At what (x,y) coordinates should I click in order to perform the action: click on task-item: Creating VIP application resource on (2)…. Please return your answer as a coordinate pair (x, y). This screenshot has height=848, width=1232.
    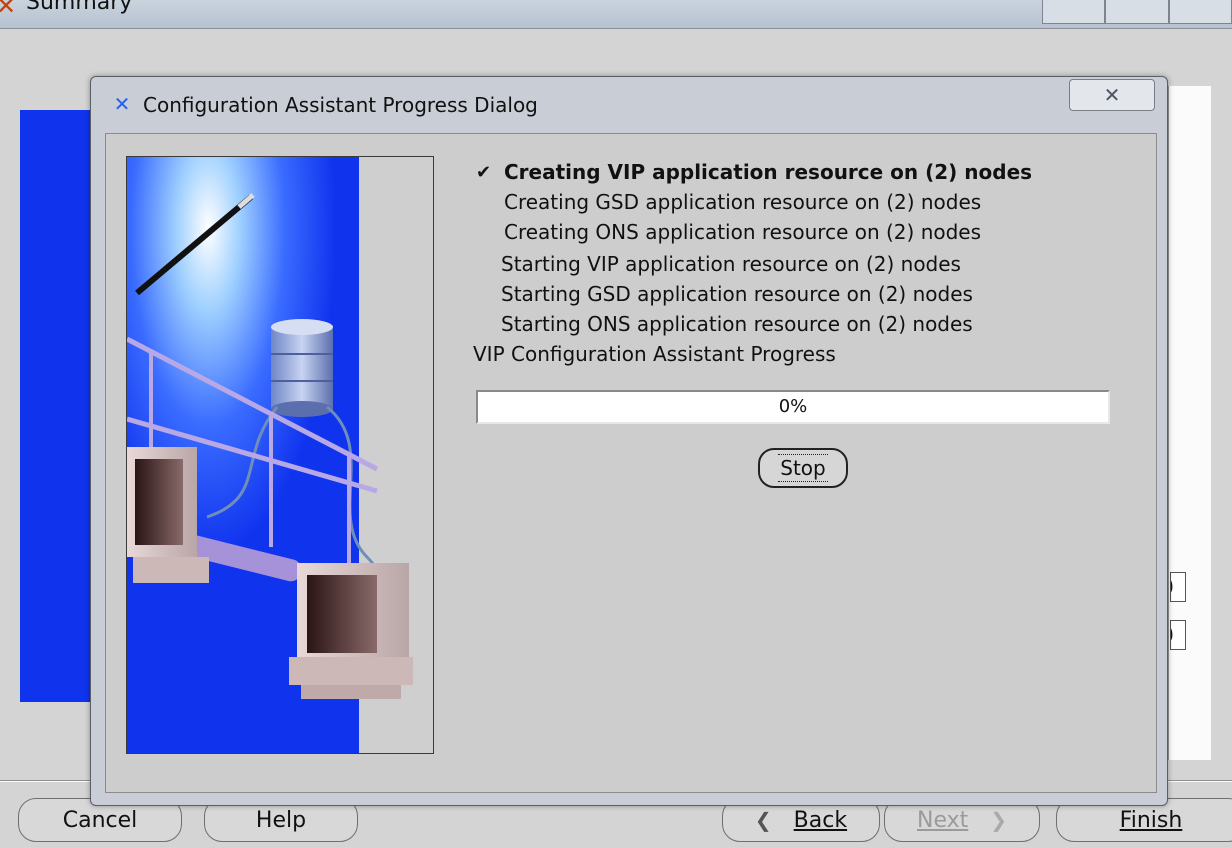
    Looking at the image, I should click on (768, 172).